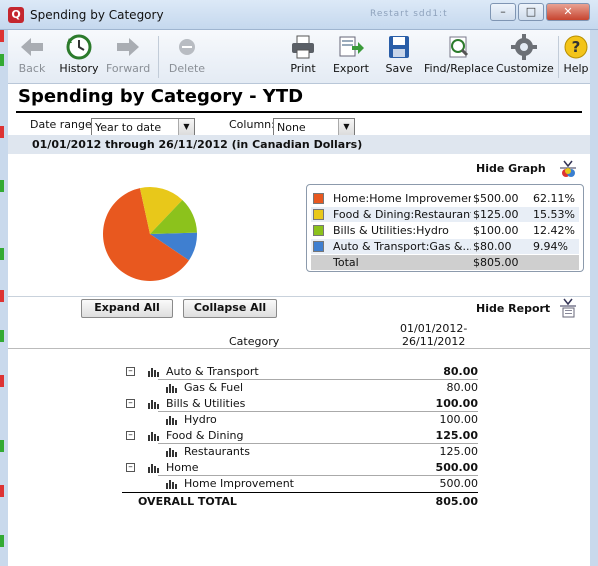 This screenshot has width=598, height=566. Describe the element at coordinates (161, 96) in the screenshot. I see `report-title: Spending by Category - YTD` at that location.